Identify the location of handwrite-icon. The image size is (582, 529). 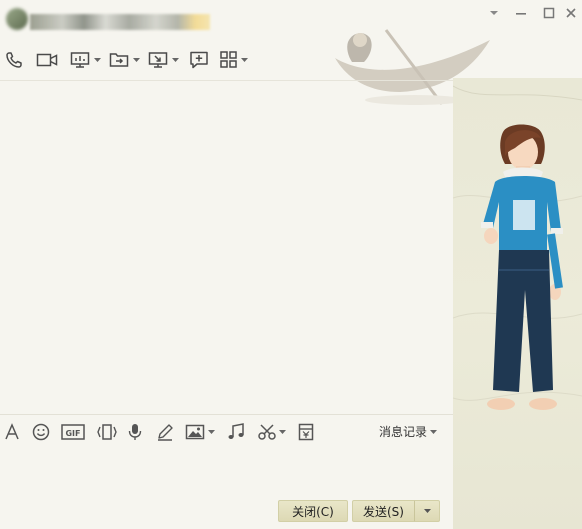
(165, 432).